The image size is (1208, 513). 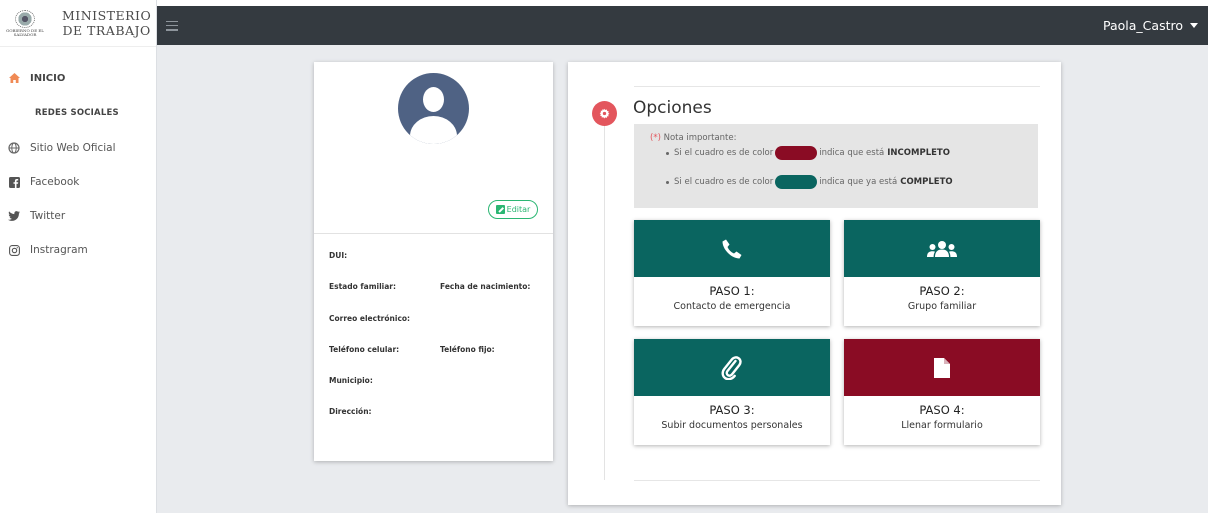 I want to click on sidebar-item-label: Sitio Web Oficial, so click(x=73, y=148).